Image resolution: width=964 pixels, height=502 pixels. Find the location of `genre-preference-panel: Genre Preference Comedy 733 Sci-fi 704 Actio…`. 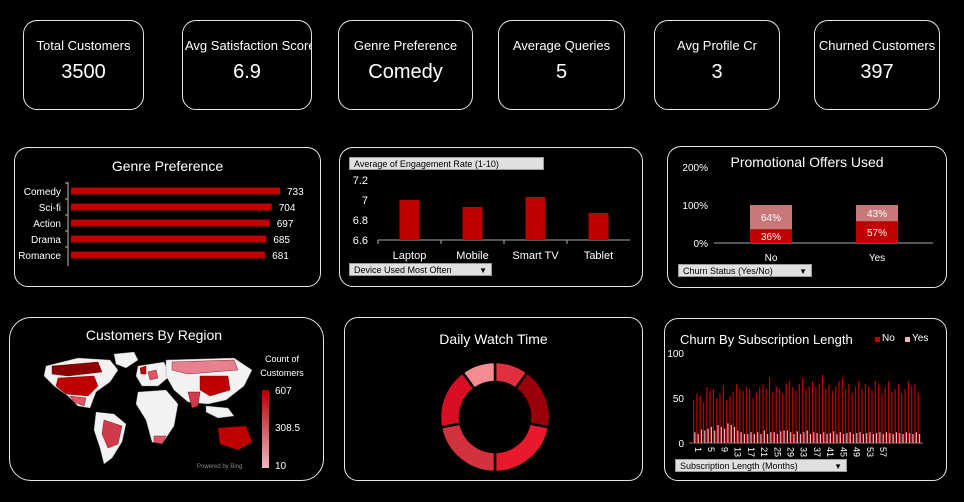

genre-preference-panel: Genre Preference Comedy 733 Sci-fi 704 Actio… is located at coordinates (167, 217).